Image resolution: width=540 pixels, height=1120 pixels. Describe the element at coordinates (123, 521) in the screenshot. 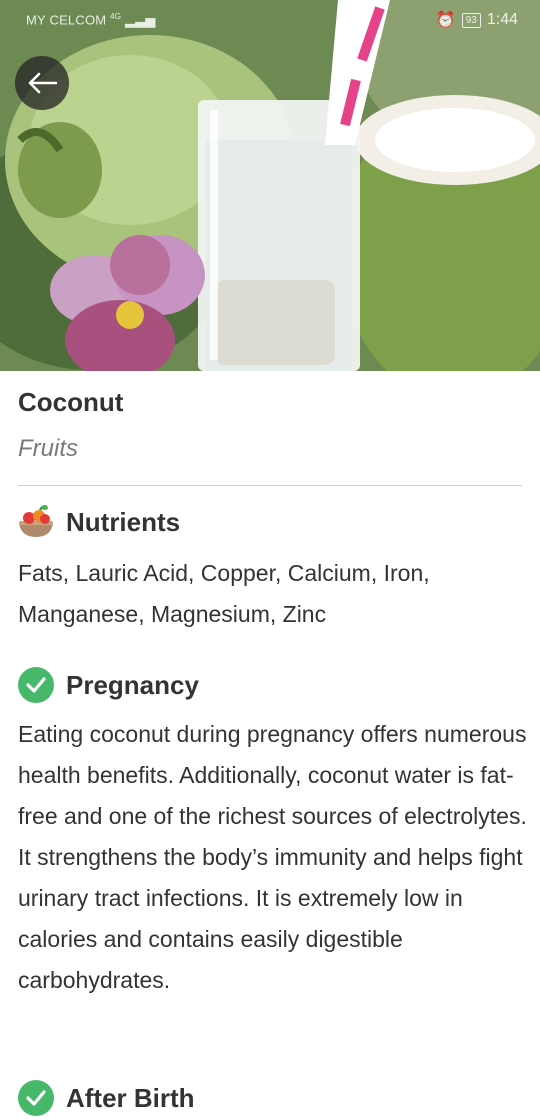

I see `nutrients-label: Nutrients` at that location.